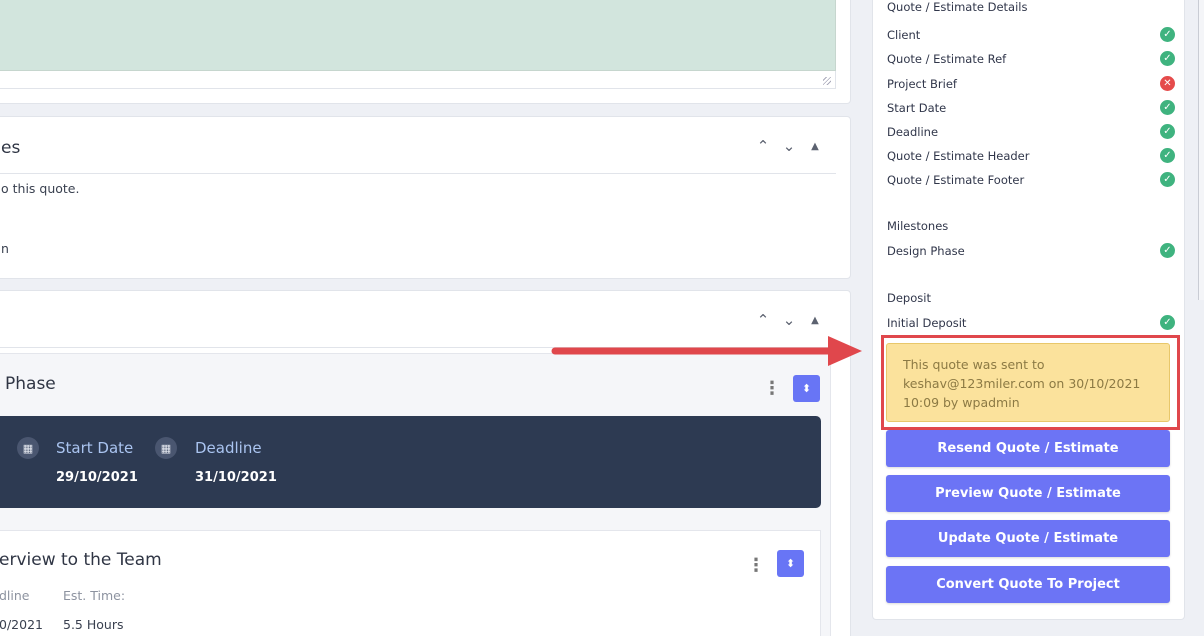 This screenshot has width=1204, height=636. I want to click on checklist-item-footer: Quote / Estimate Footer ✓, so click(1032, 180).